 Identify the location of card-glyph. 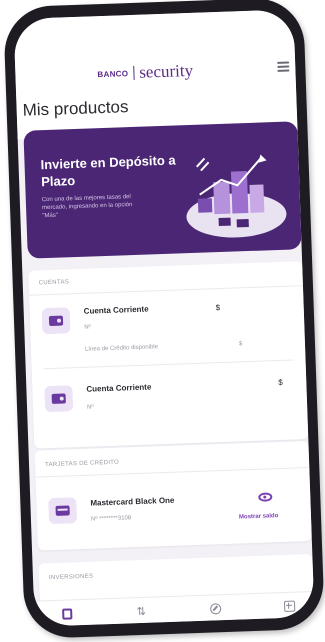
(62, 510).